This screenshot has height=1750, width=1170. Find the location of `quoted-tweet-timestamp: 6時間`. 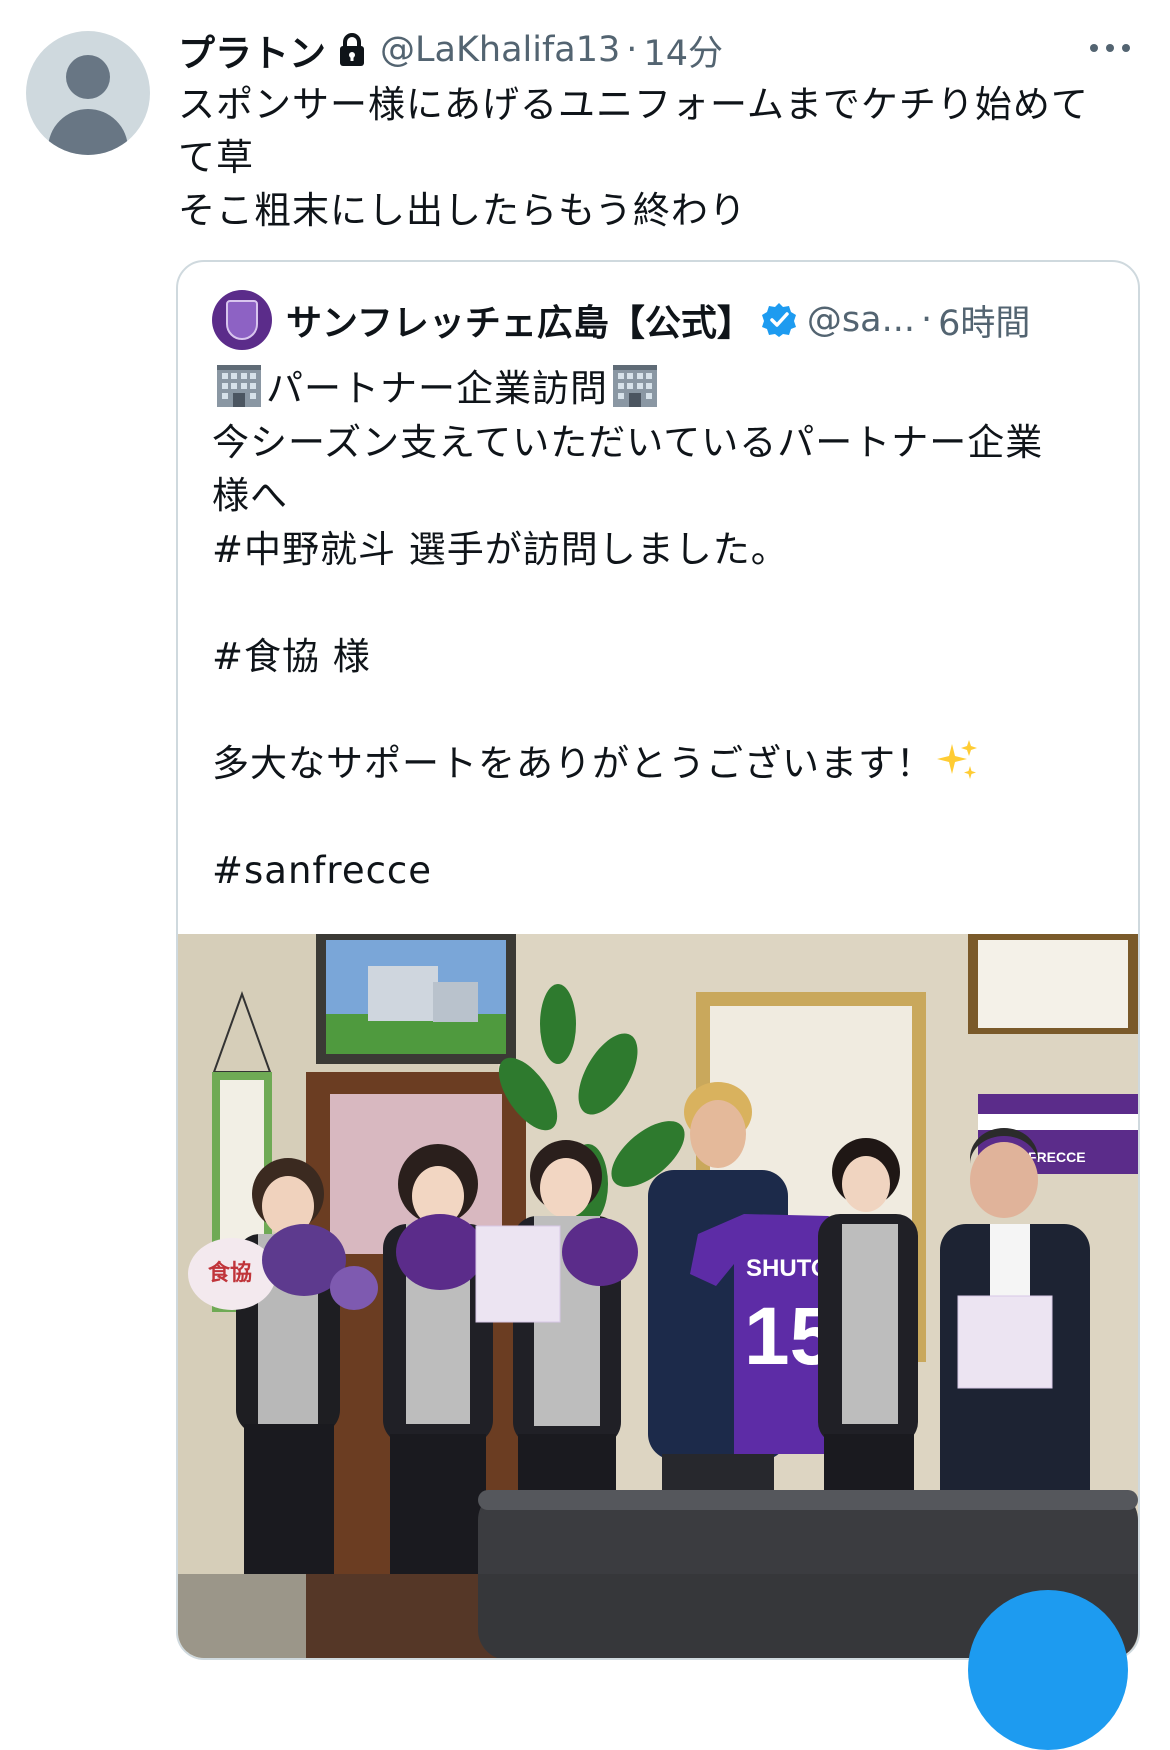

quoted-tweet-timestamp: 6時間 is located at coordinates (984, 320).